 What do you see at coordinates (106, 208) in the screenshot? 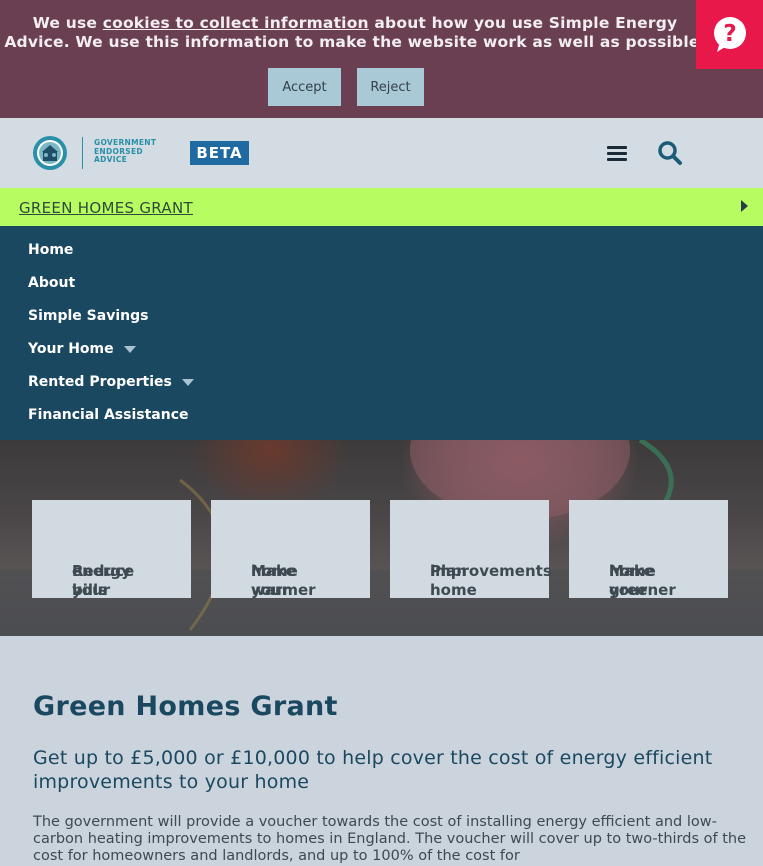
I see `green-homes-grant-link: GREEN HOMES GRANT` at bounding box center [106, 208].